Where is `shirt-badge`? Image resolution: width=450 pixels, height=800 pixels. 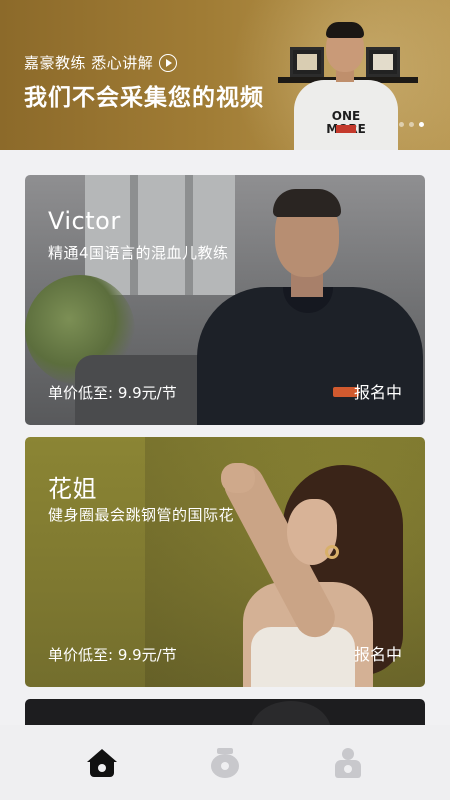 shirt-badge is located at coordinates (346, 129).